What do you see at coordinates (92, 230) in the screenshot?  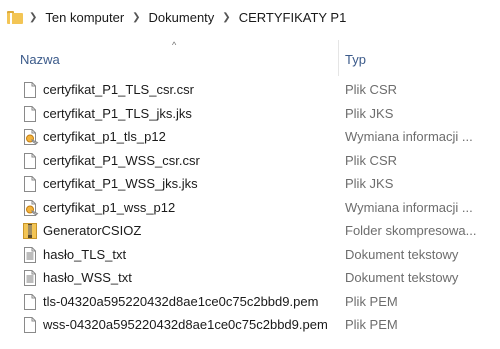 I see `file-name: GeneratorCSIOZ` at bounding box center [92, 230].